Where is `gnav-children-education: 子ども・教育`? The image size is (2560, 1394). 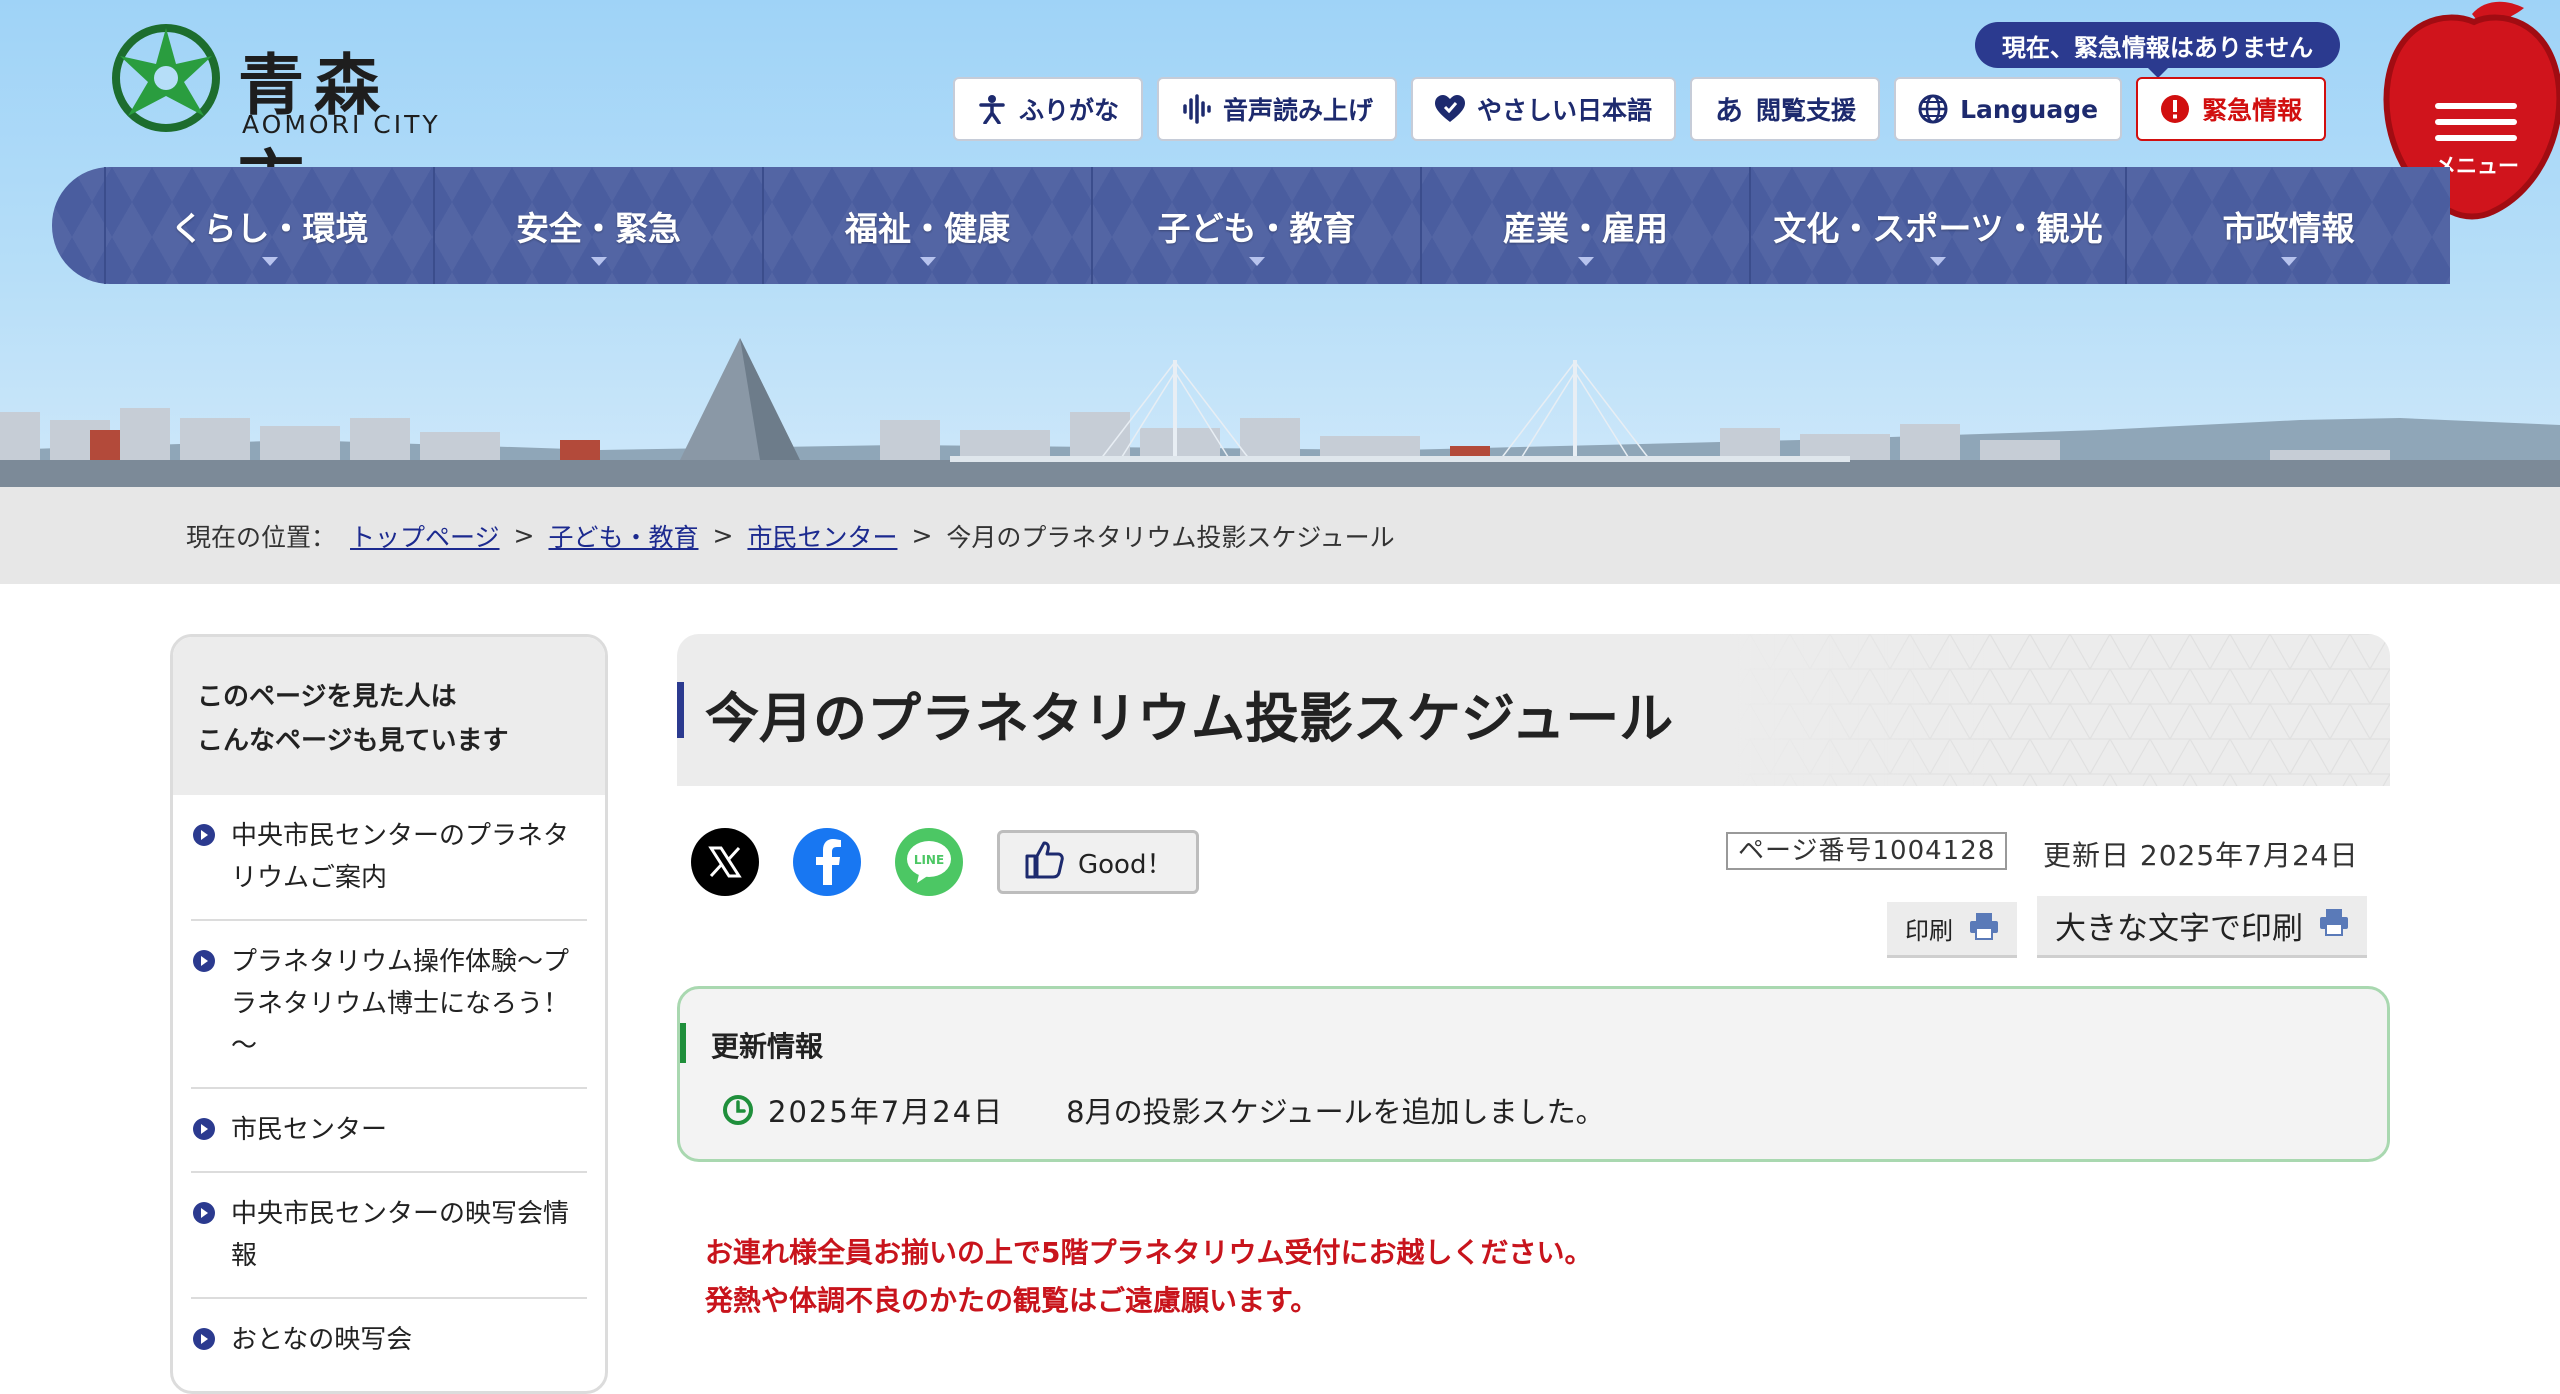 gnav-children-education: 子ども・教育 is located at coordinates (1255, 225).